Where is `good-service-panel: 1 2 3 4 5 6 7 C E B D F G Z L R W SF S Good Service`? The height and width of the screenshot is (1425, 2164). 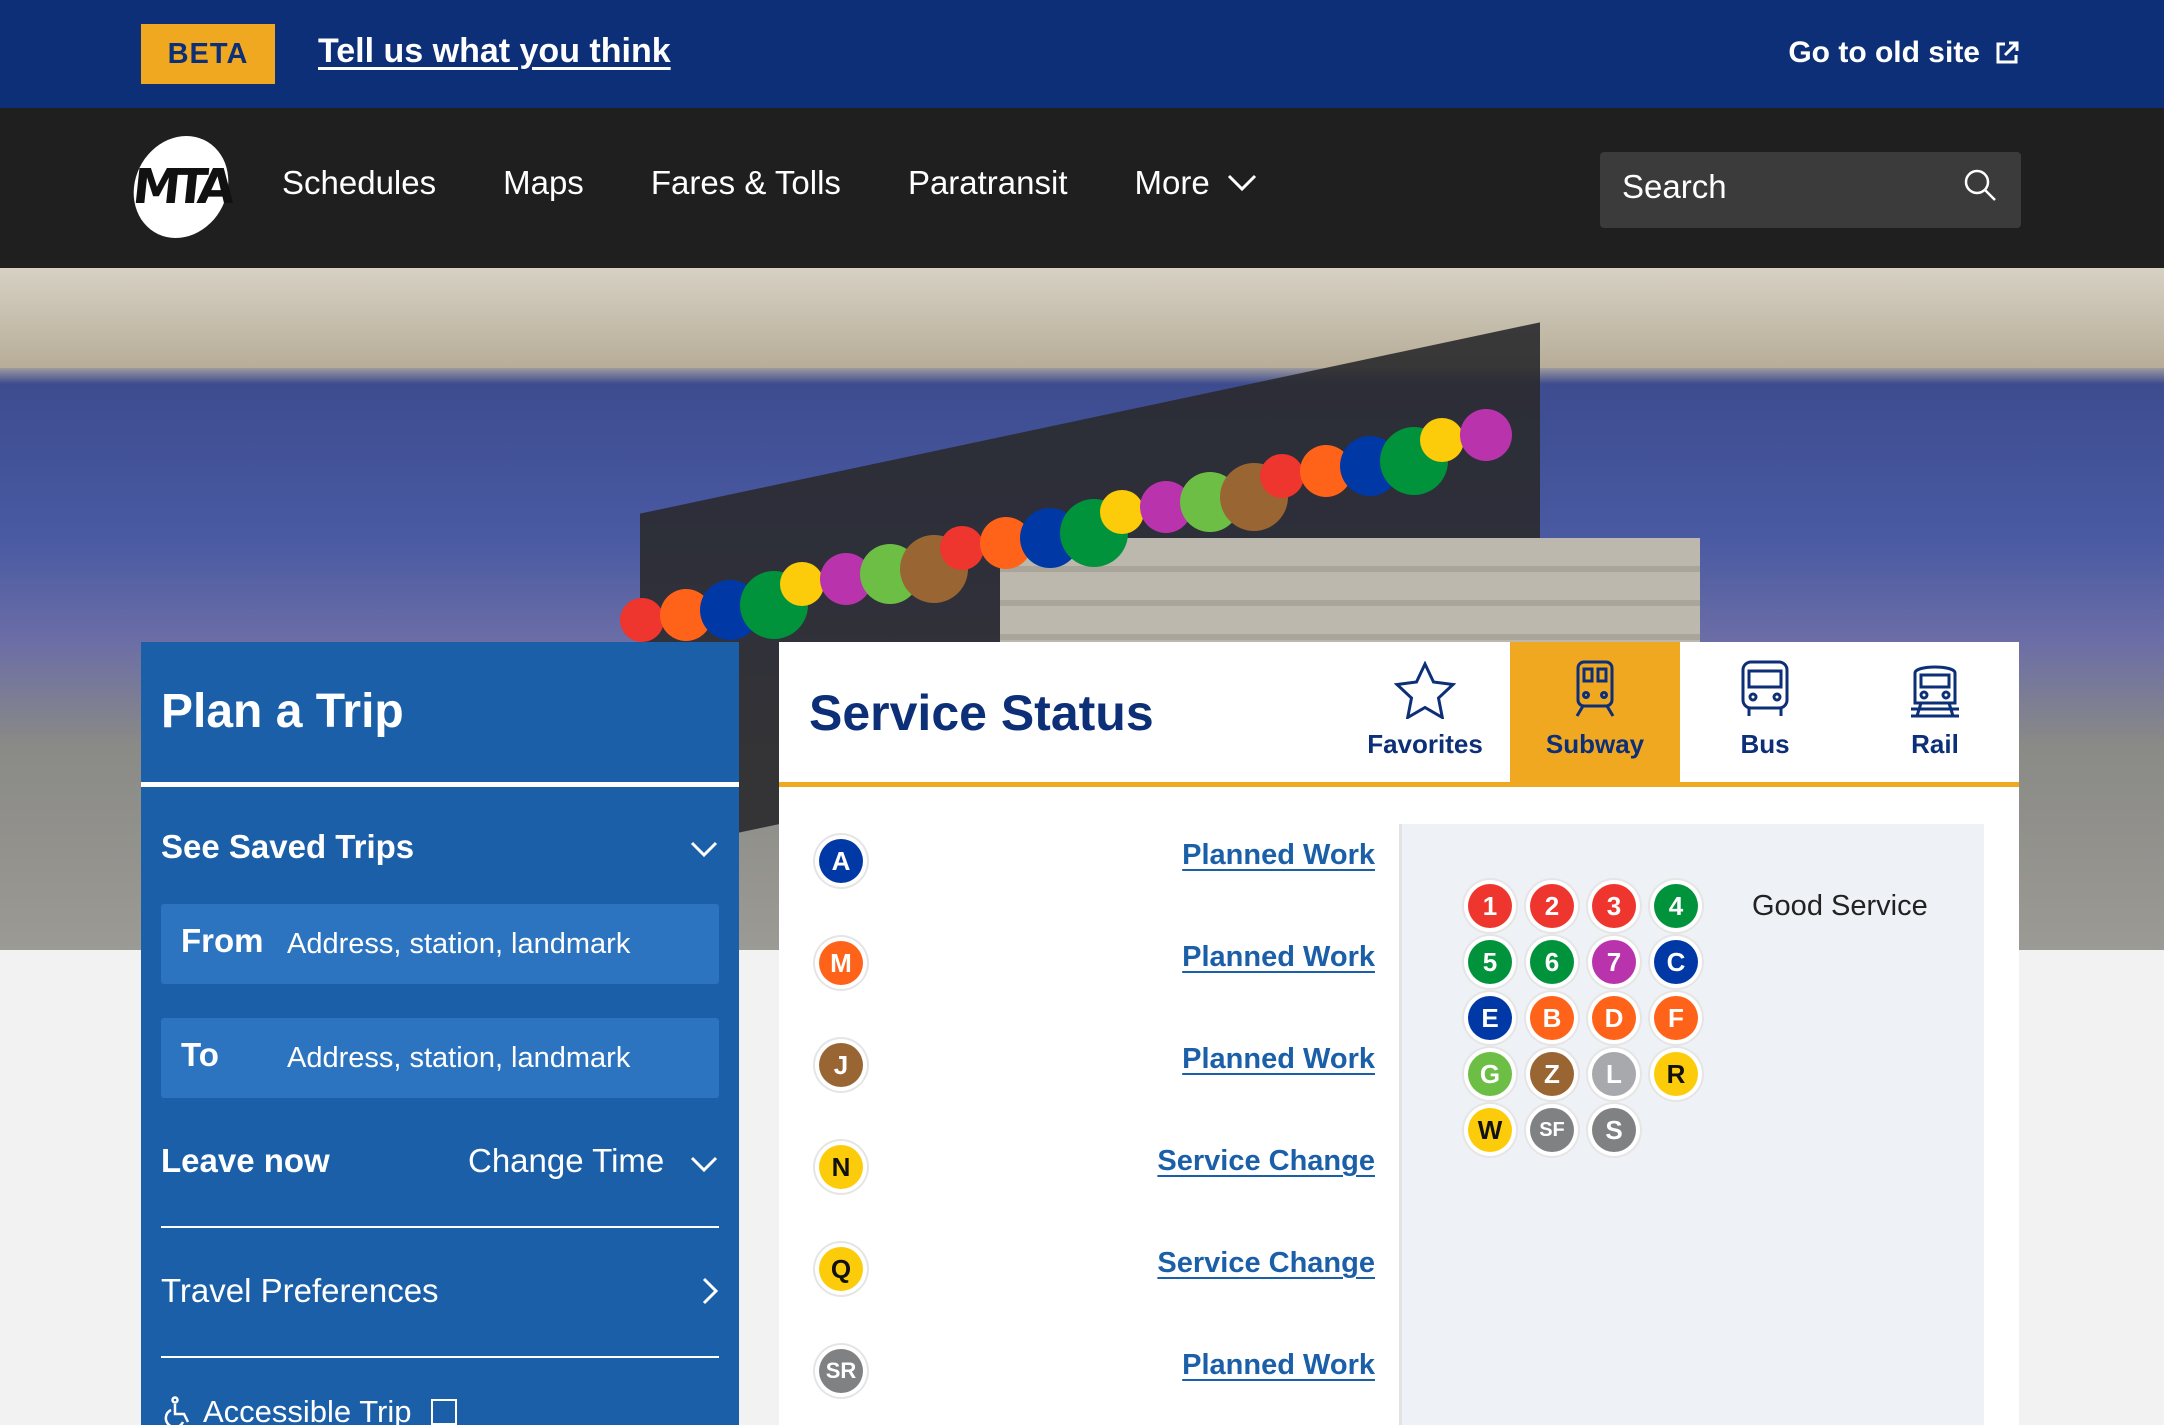 good-service-panel: 1 2 3 4 5 6 7 C E B D F G Z L R W SF S Good Service is located at coordinates (1693, 1124).